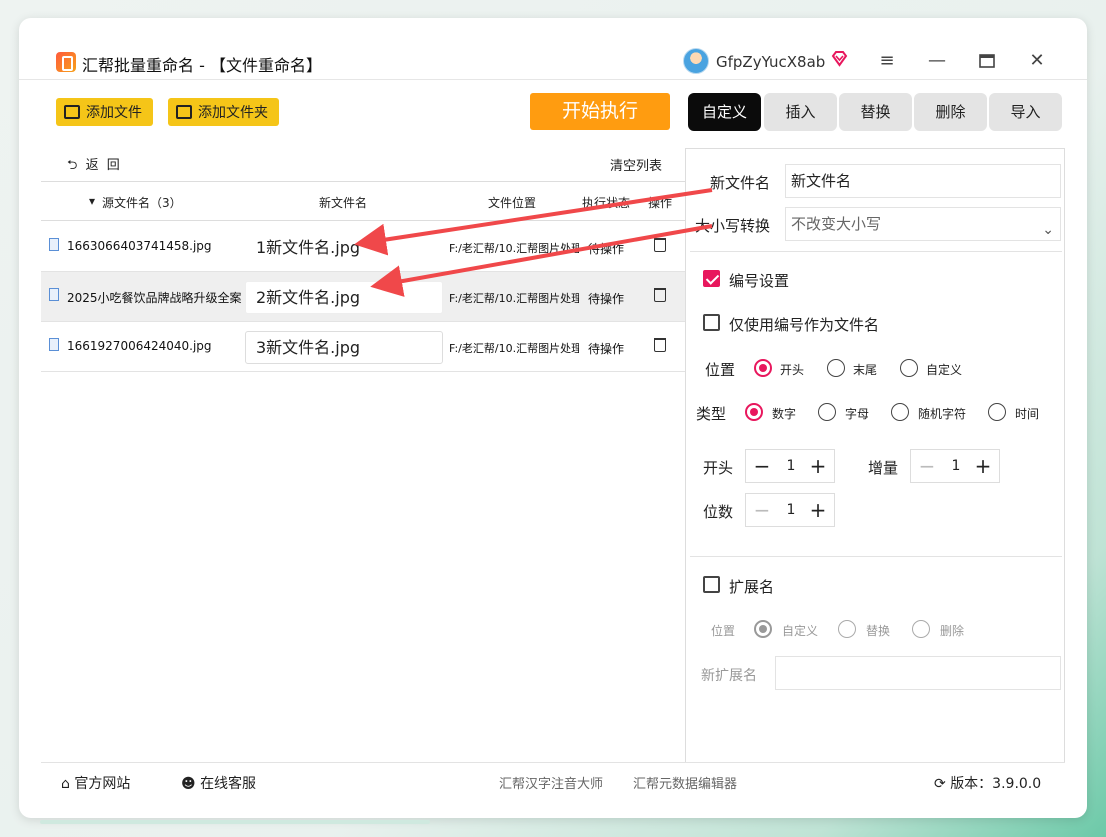 Image resolution: width=1106 pixels, height=837 pixels. I want to click on position-radio-custom, so click(909, 368).